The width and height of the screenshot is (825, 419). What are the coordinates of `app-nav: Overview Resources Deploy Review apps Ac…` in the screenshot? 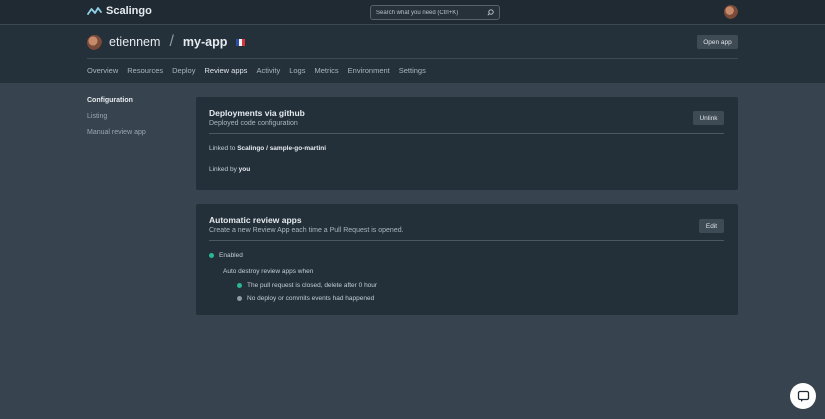 It's located at (256, 70).